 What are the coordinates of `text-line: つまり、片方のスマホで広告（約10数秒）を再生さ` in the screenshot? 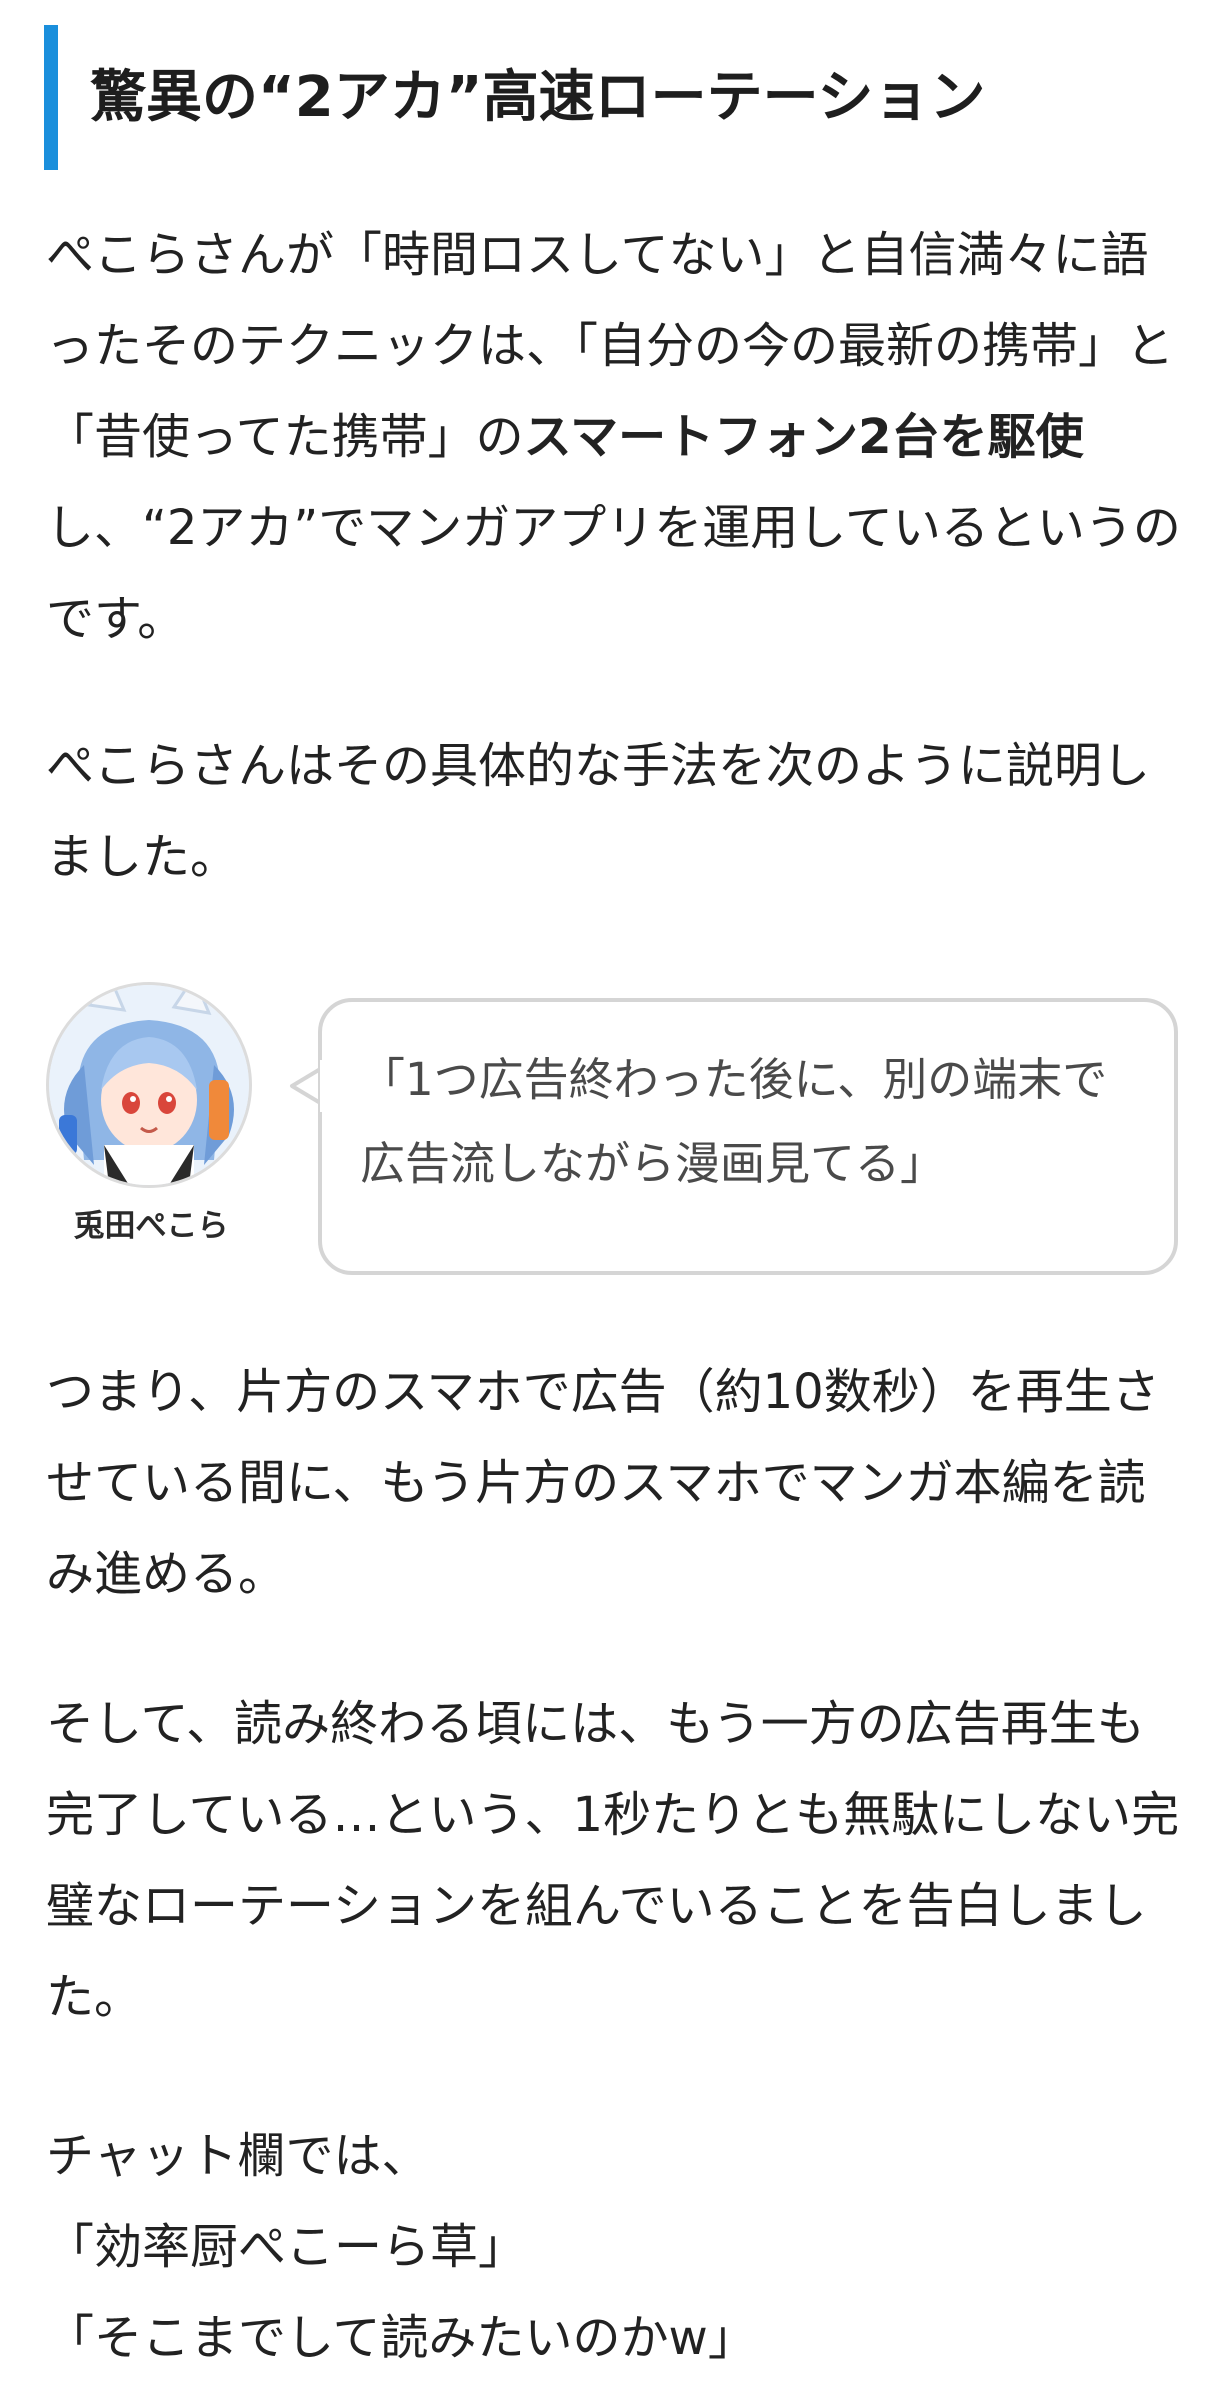 It's located at (603, 1392).